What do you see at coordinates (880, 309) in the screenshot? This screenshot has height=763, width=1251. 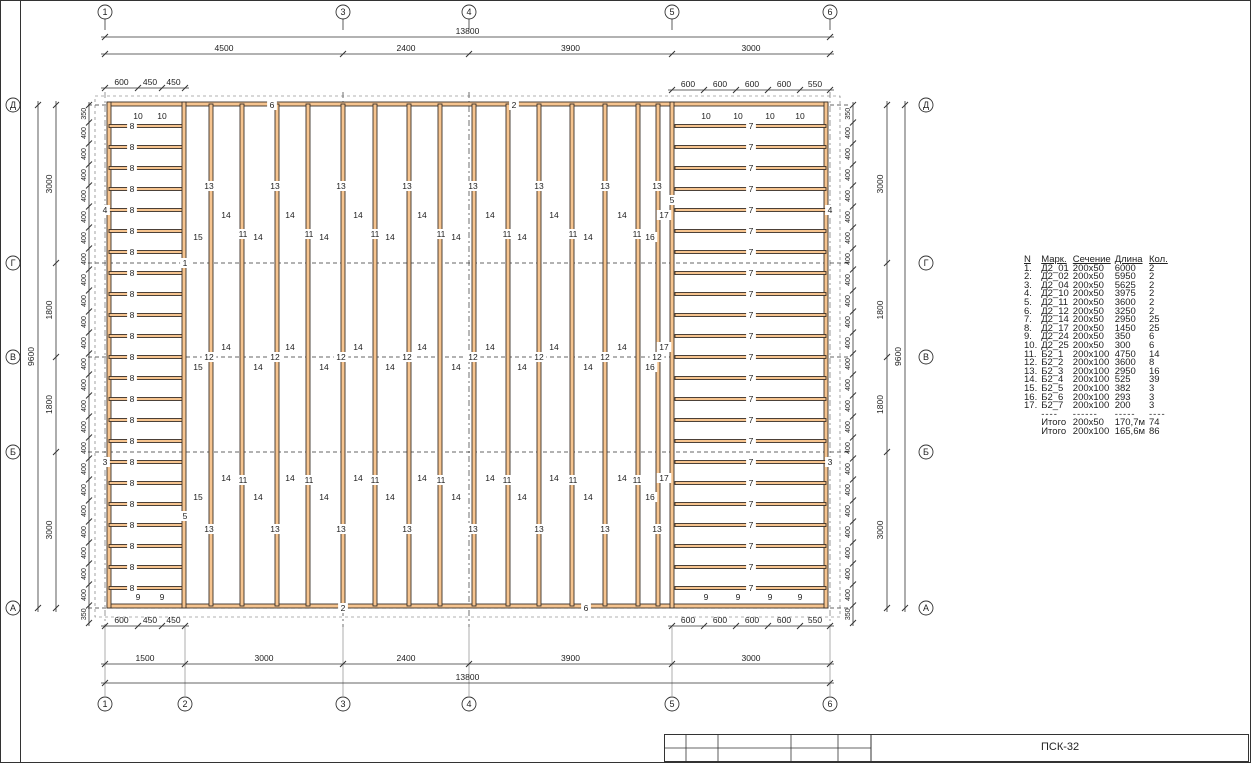 I see `dimension-label: 1800` at bounding box center [880, 309].